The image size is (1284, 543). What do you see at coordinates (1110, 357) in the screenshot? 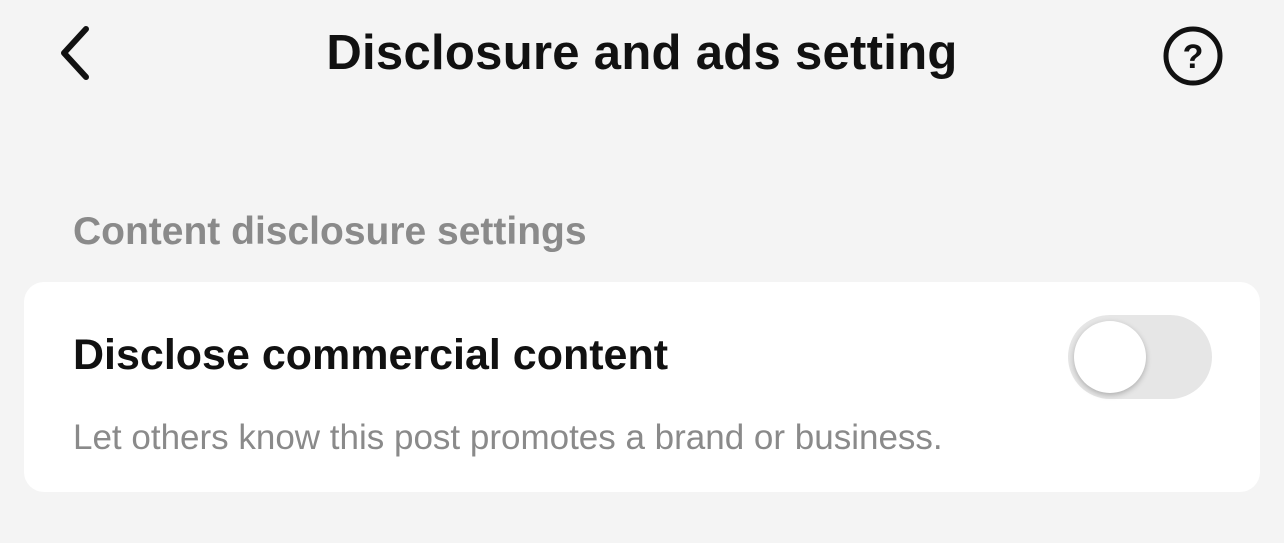
I see `toggle-knob` at bounding box center [1110, 357].